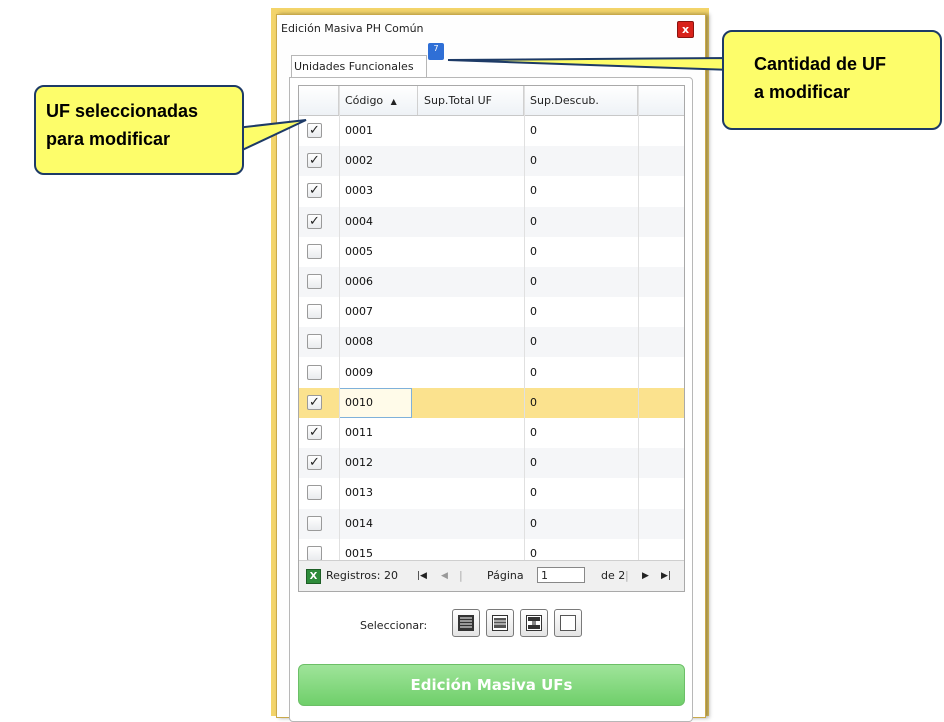  What do you see at coordinates (500, 623) in the screenshot?
I see `select-visible-button` at bounding box center [500, 623].